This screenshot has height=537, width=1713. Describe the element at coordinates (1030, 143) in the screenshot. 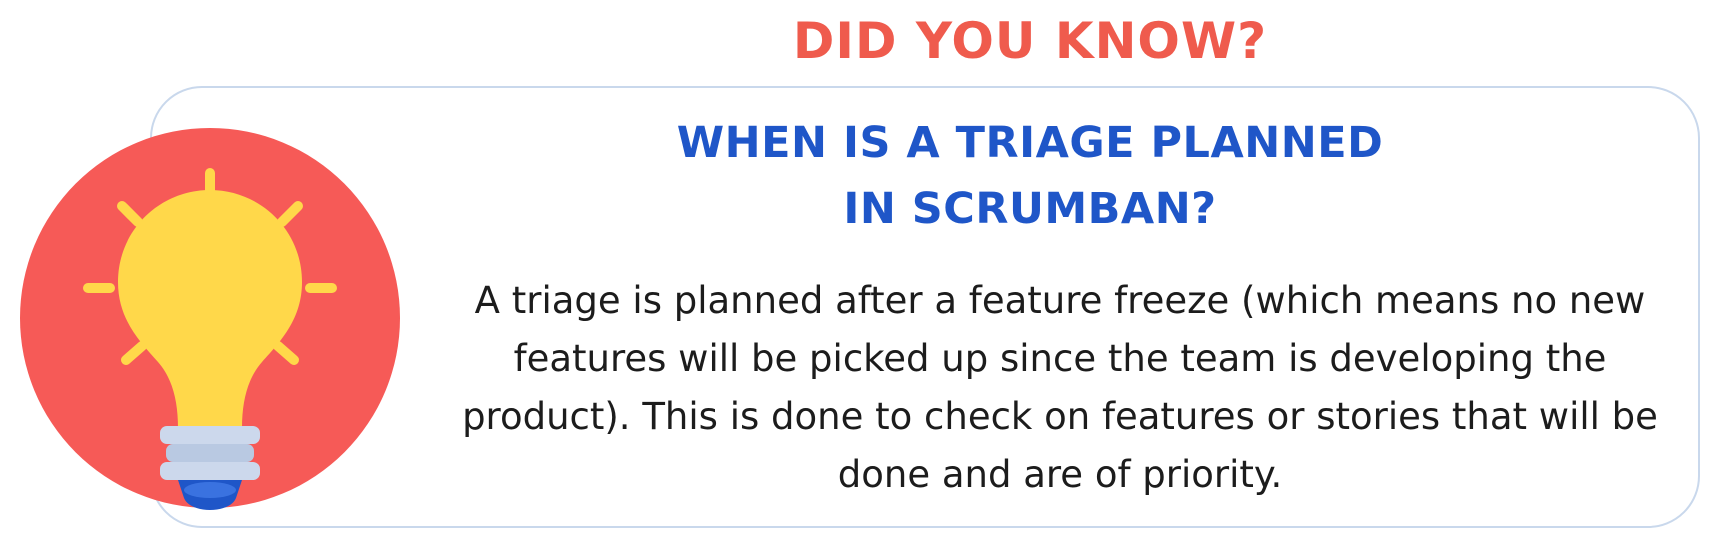

I see `question-heading-line-1: WHEN IS A TRIAGE PLANNED` at that location.